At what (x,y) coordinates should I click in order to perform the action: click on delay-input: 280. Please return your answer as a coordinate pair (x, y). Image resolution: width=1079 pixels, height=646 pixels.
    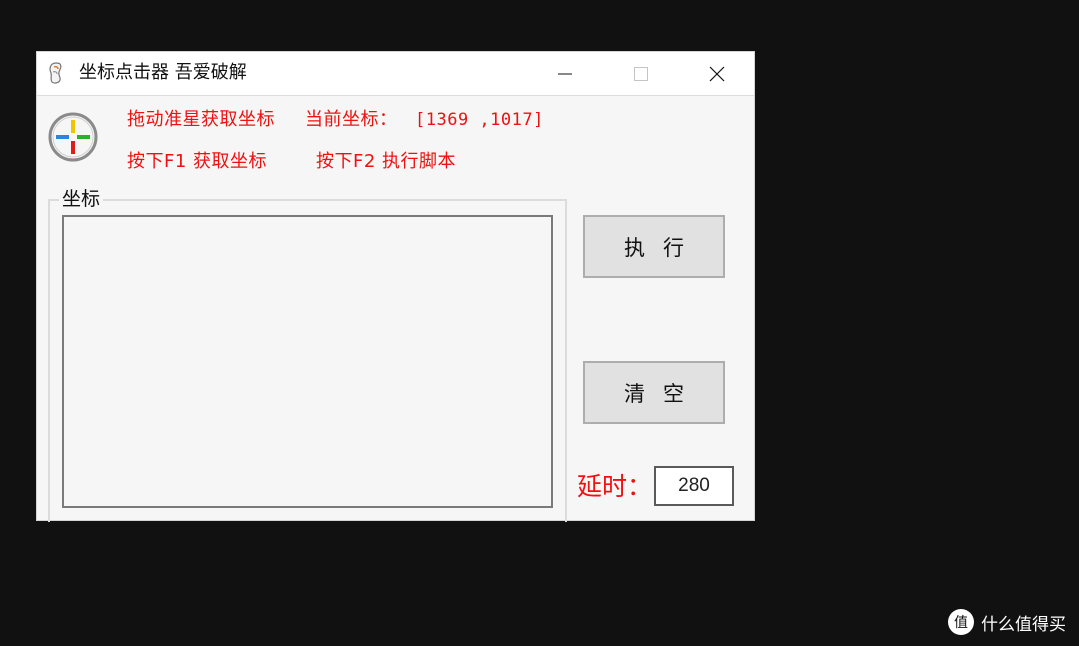
    Looking at the image, I should click on (694, 486).